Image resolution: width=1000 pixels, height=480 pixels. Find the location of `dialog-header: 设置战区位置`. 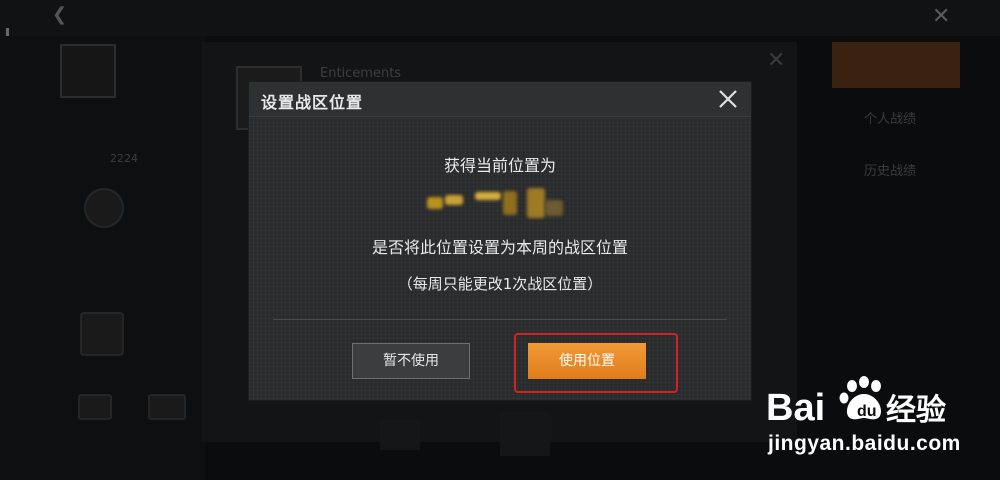

dialog-header: 设置战区位置 is located at coordinates (500, 99).